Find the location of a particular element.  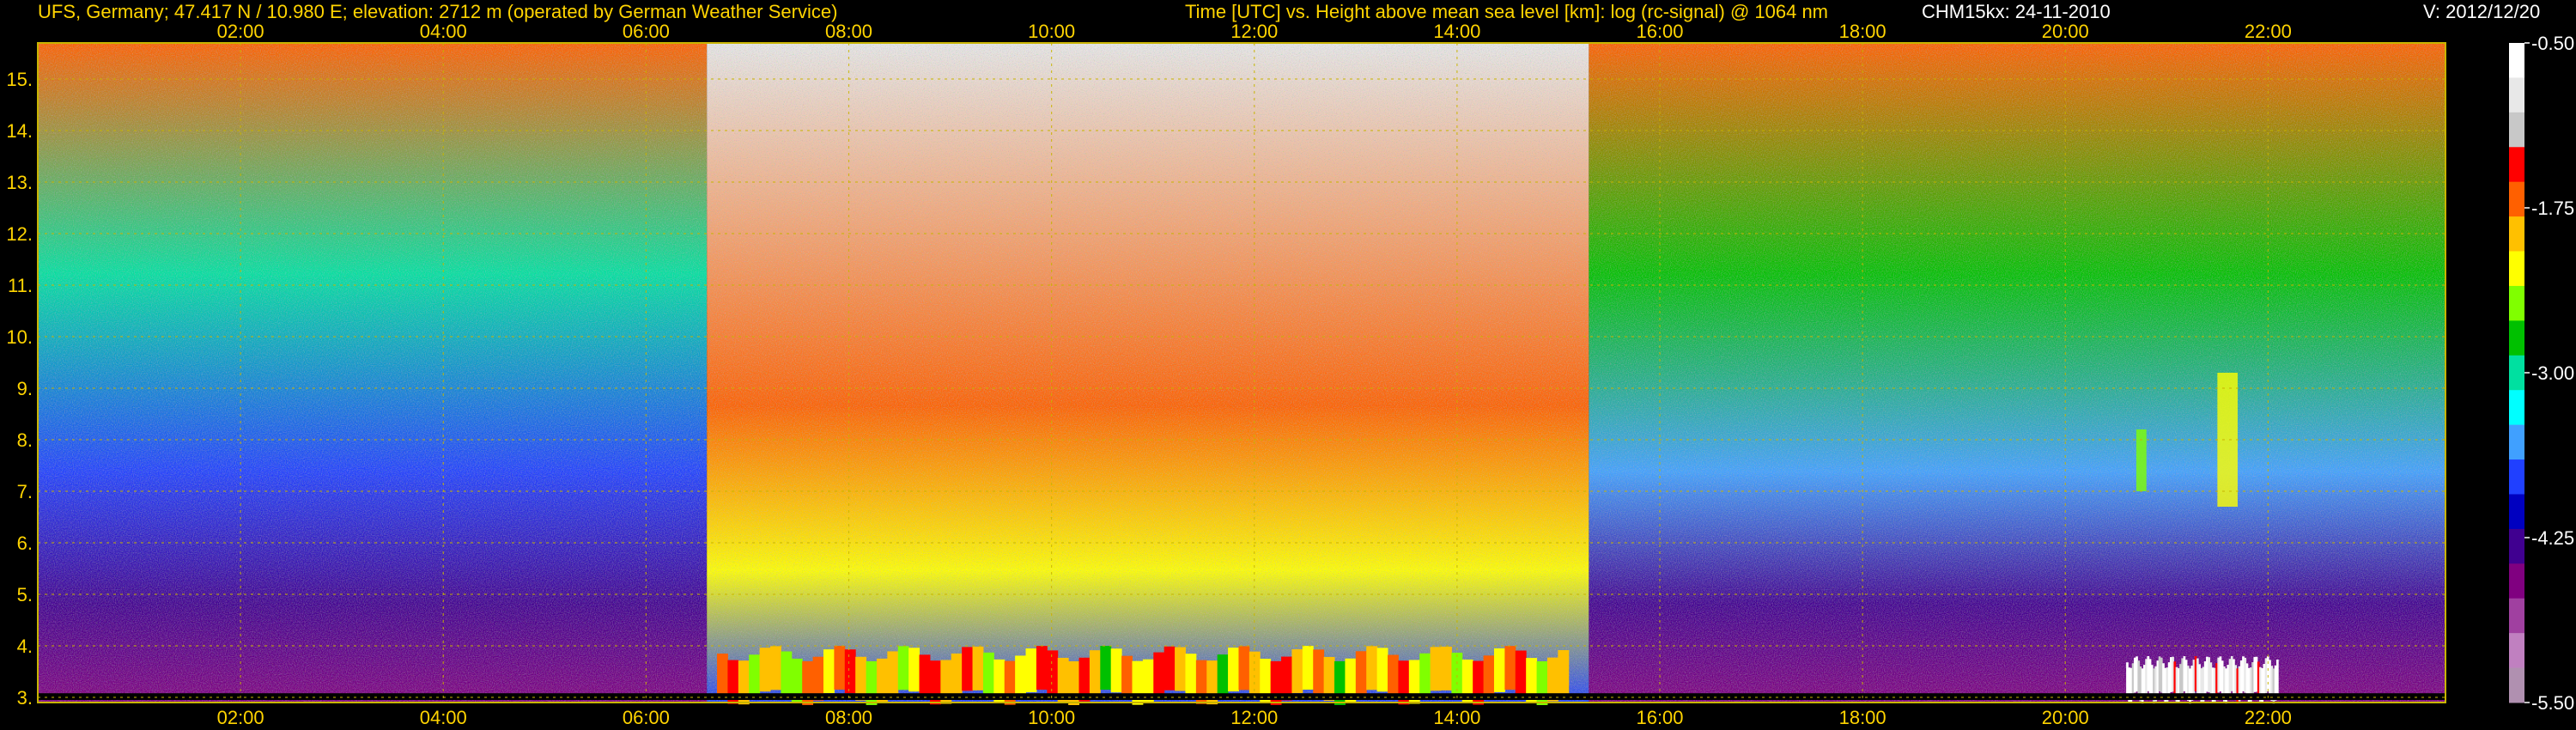

y-tick-label: 14. is located at coordinates (19, 131).